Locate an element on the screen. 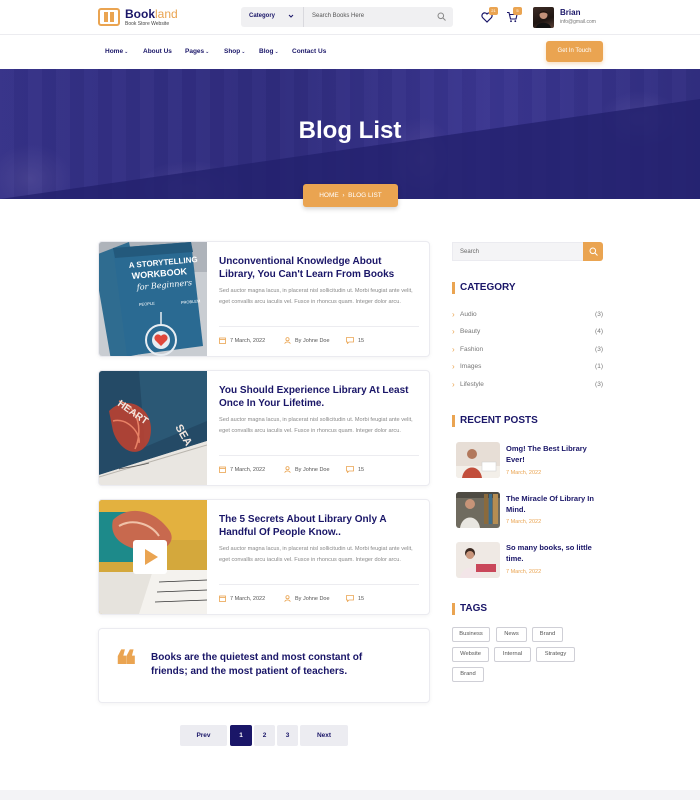 This screenshot has width=700, height=800. tag-business: Business is located at coordinates (471, 634).